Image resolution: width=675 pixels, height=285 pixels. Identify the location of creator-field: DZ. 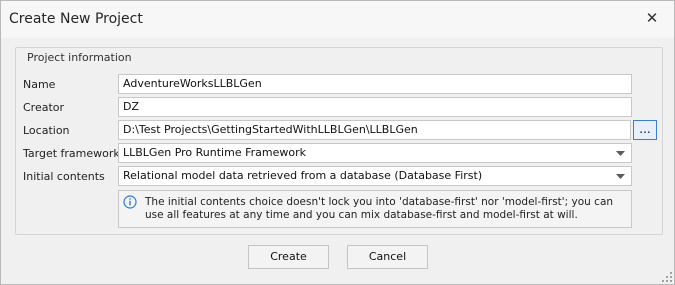
(375, 107).